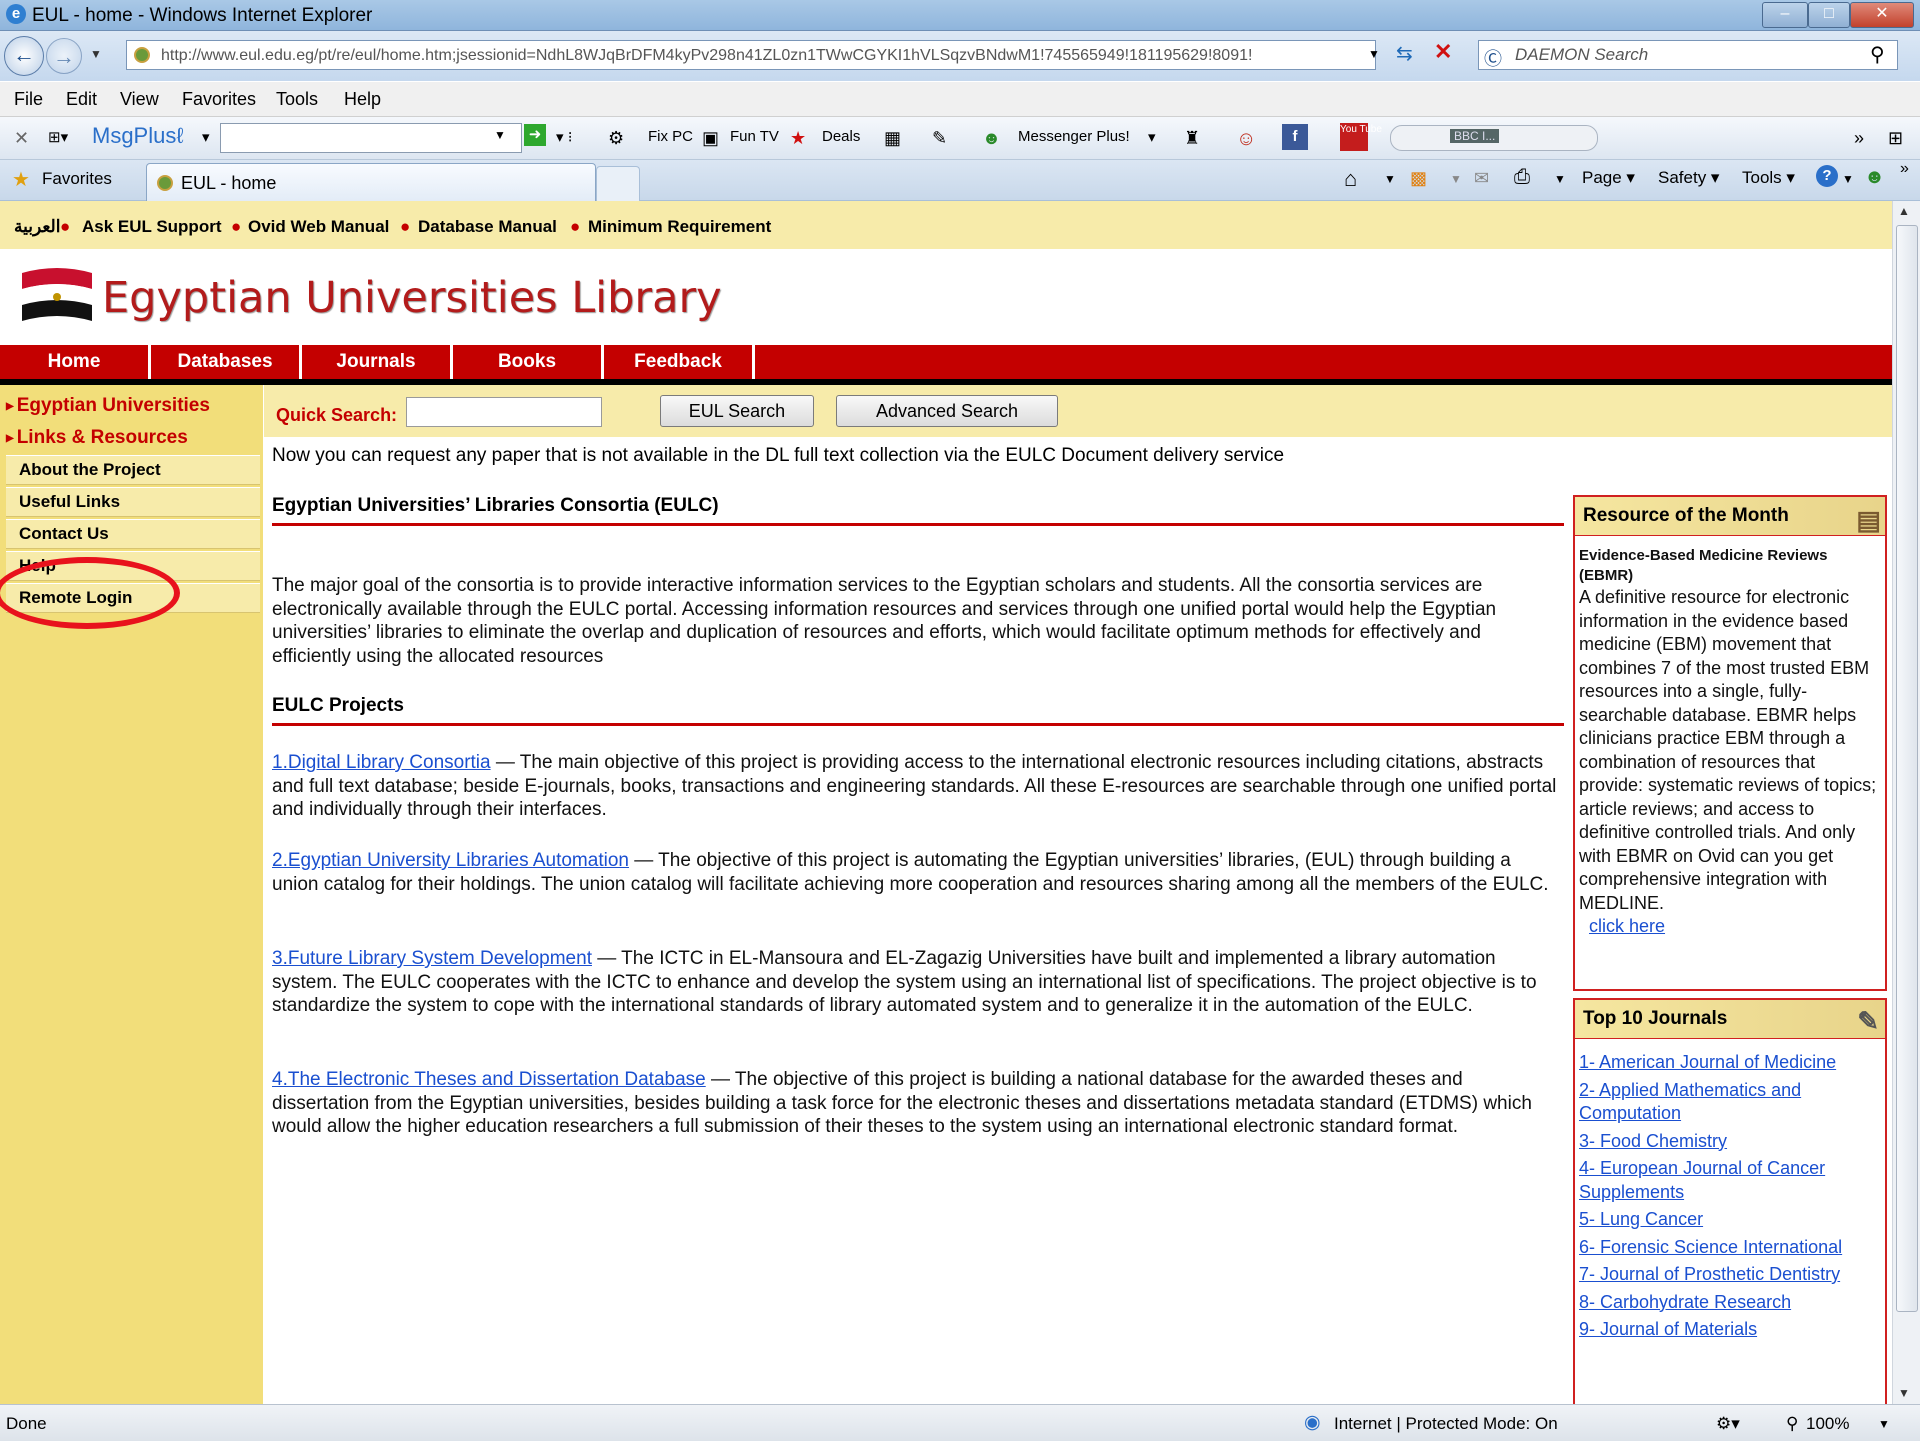 Image resolution: width=1920 pixels, height=1441 pixels. What do you see at coordinates (616, 138) in the screenshot?
I see `fixpc-icon: ⚙` at bounding box center [616, 138].